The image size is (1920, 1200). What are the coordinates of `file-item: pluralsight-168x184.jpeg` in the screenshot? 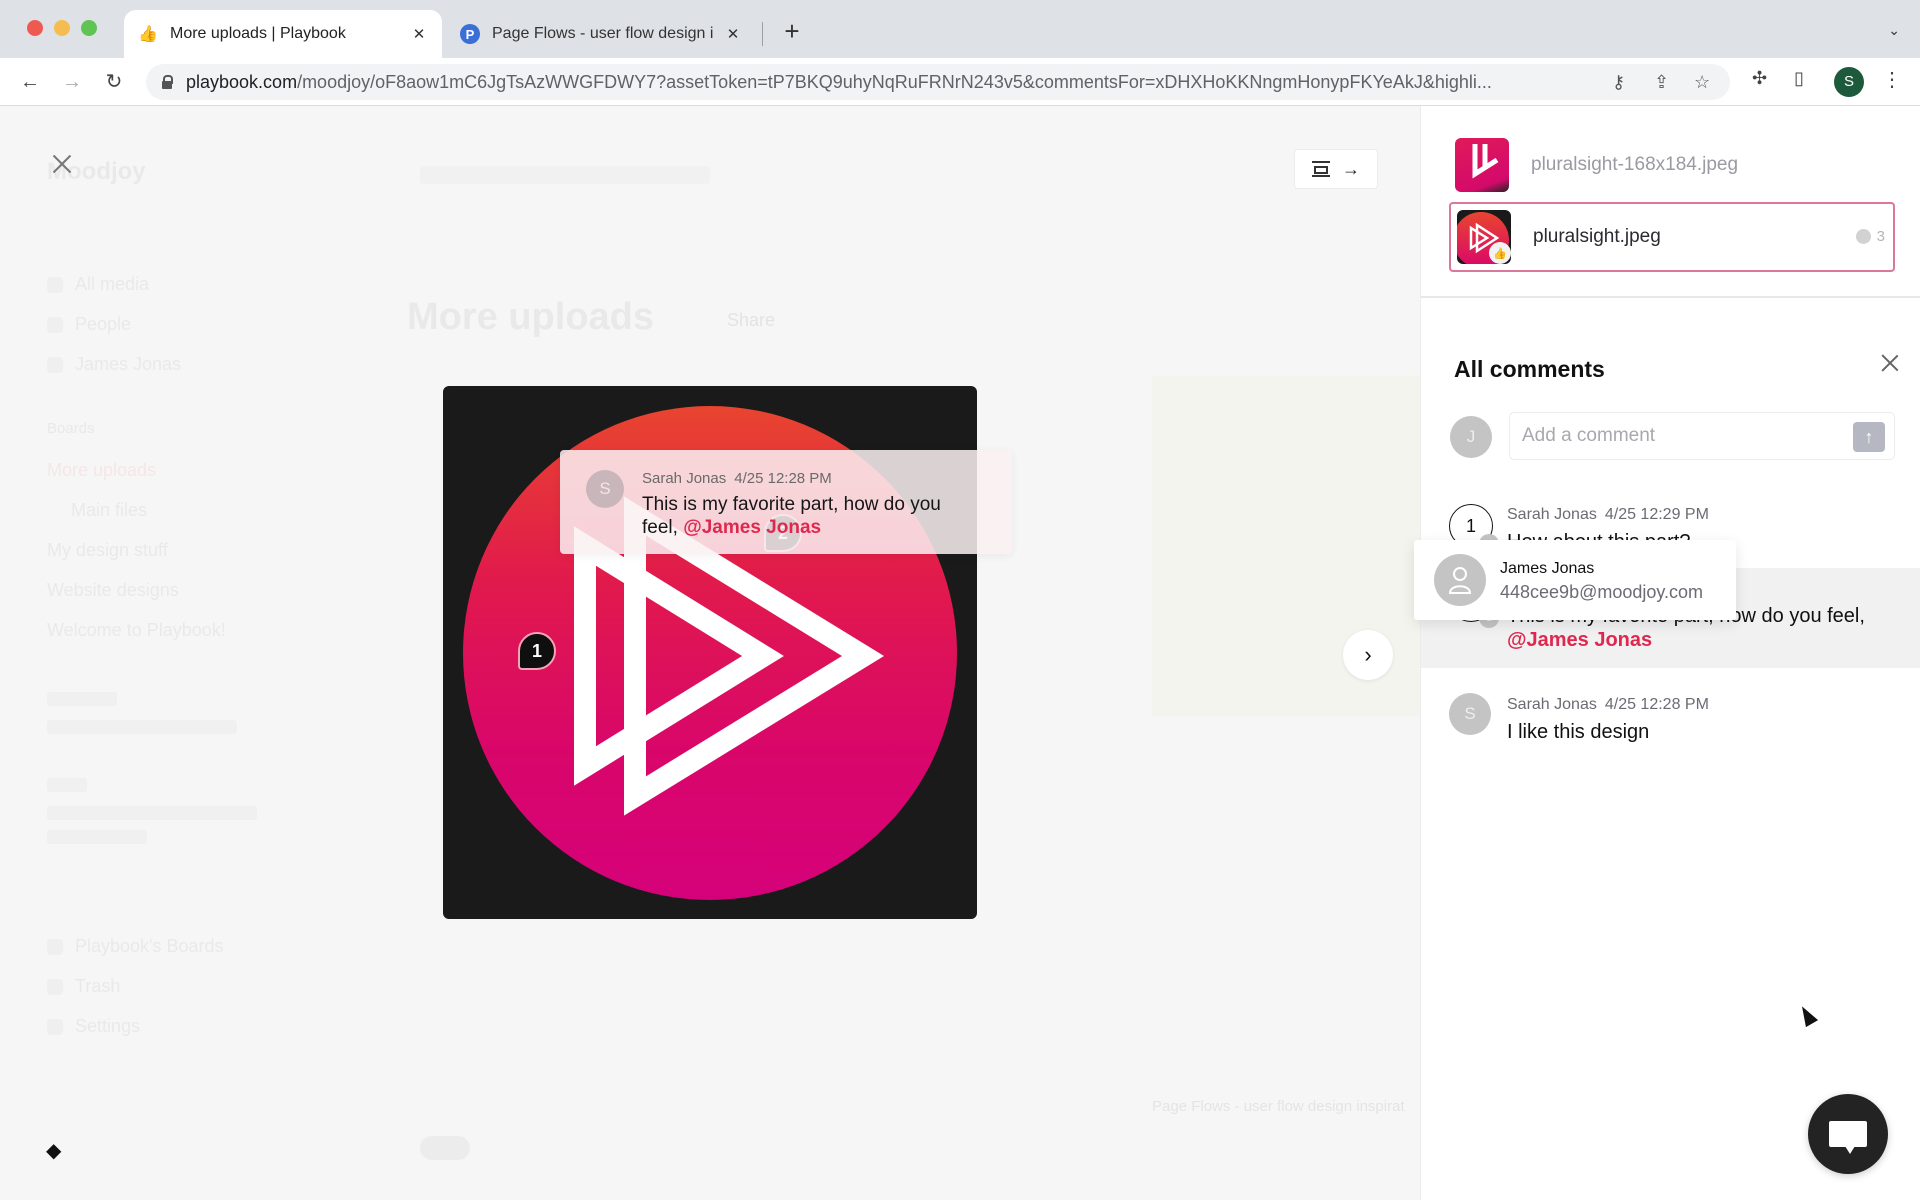 It's located at (1672, 165).